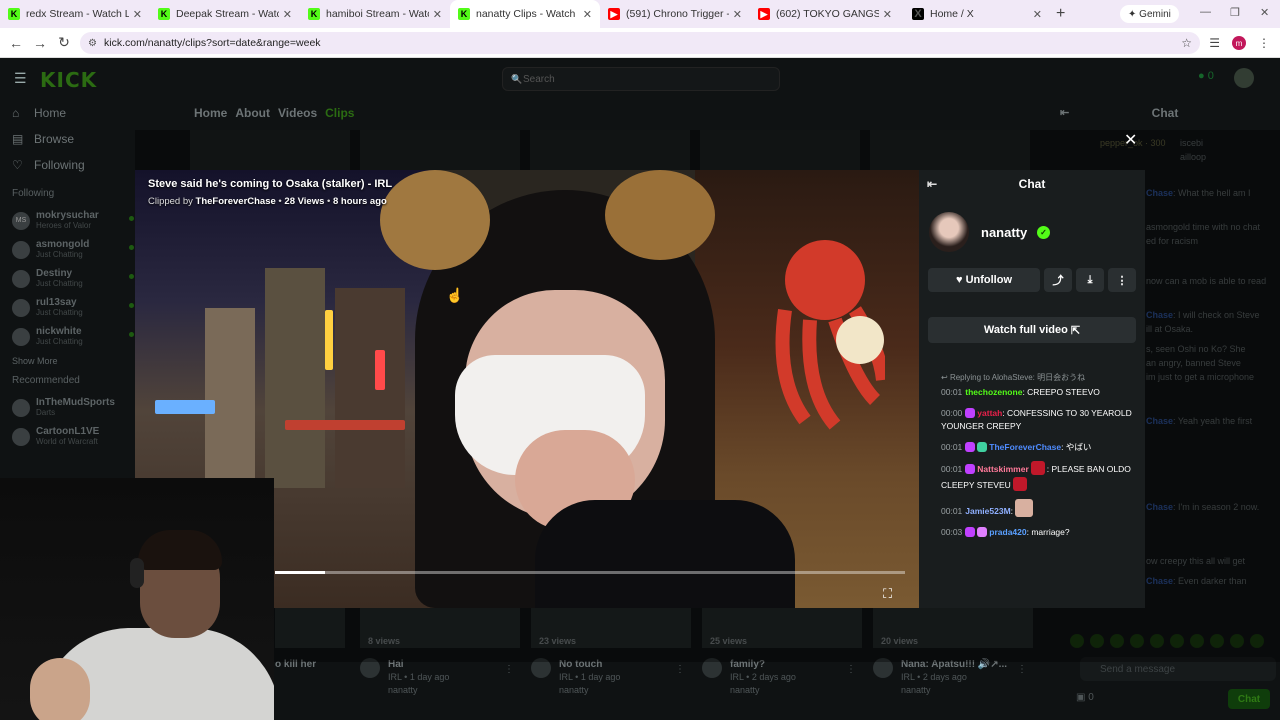 The image size is (1280, 720). Describe the element at coordinates (1249, 699) in the screenshot. I see `send-chat-button: Chat` at that location.